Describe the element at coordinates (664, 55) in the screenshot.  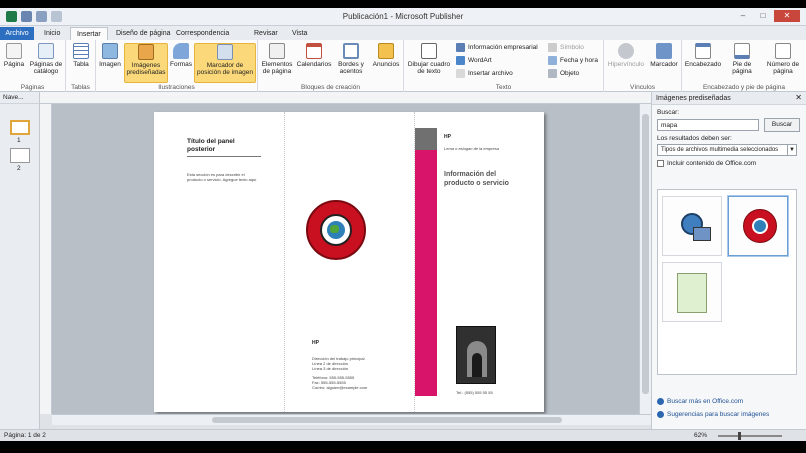
I see `marcador-button: Marcador` at that location.